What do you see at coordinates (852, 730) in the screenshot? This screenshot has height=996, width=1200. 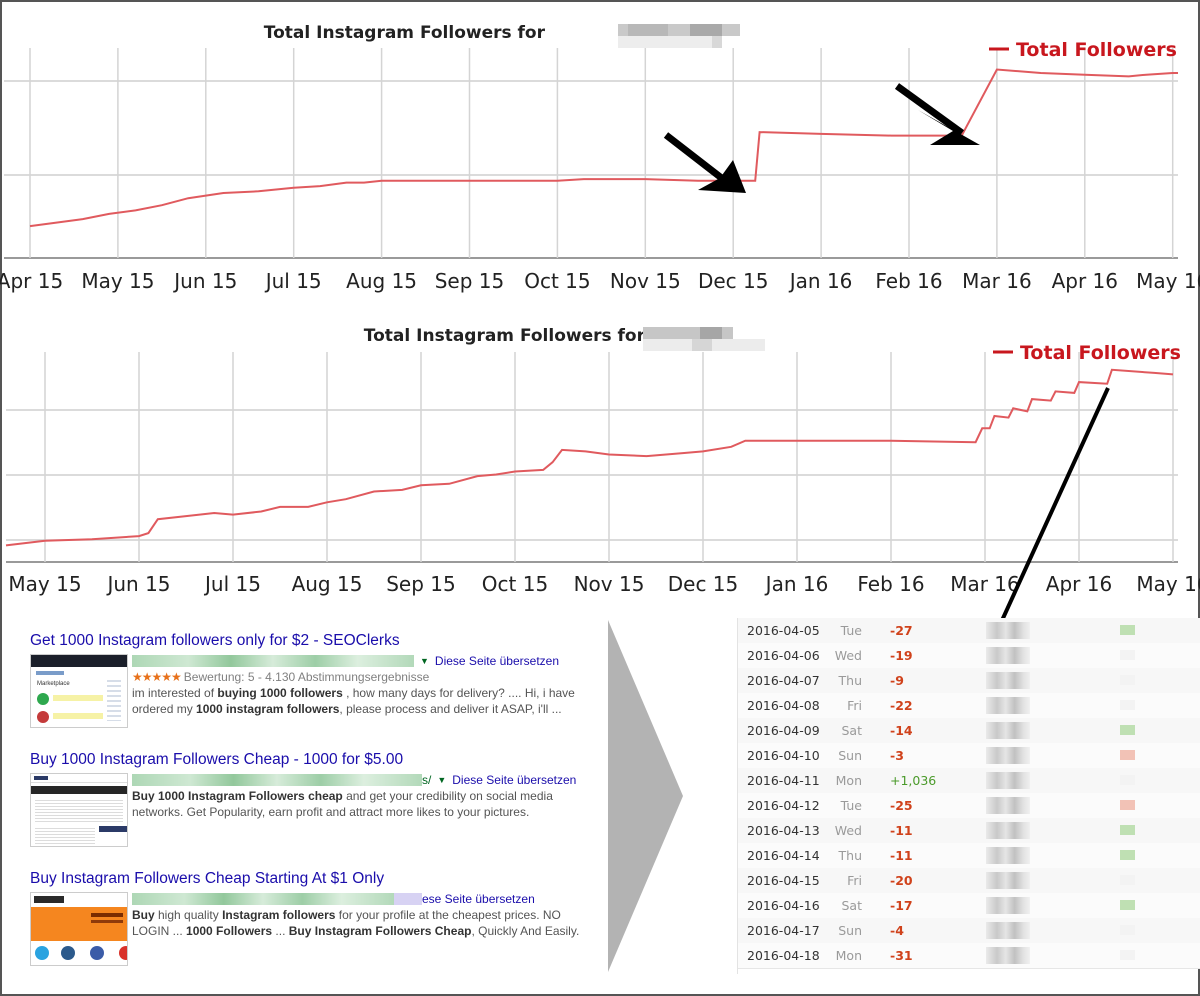 I see `weekday-cell: Sat` at bounding box center [852, 730].